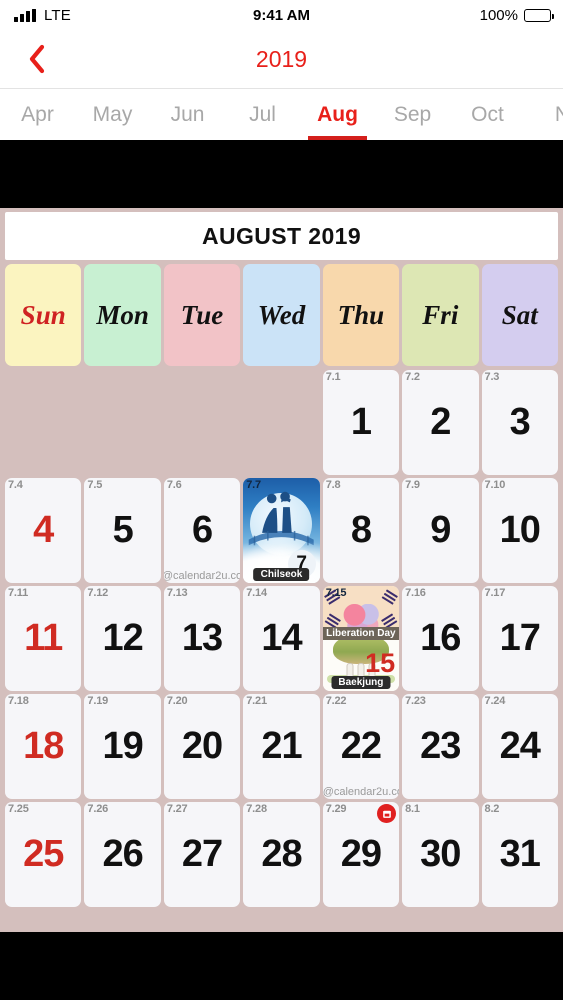  What do you see at coordinates (333, 485) in the screenshot?
I see `lunar-date-label: 7.8` at bounding box center [333, 485].